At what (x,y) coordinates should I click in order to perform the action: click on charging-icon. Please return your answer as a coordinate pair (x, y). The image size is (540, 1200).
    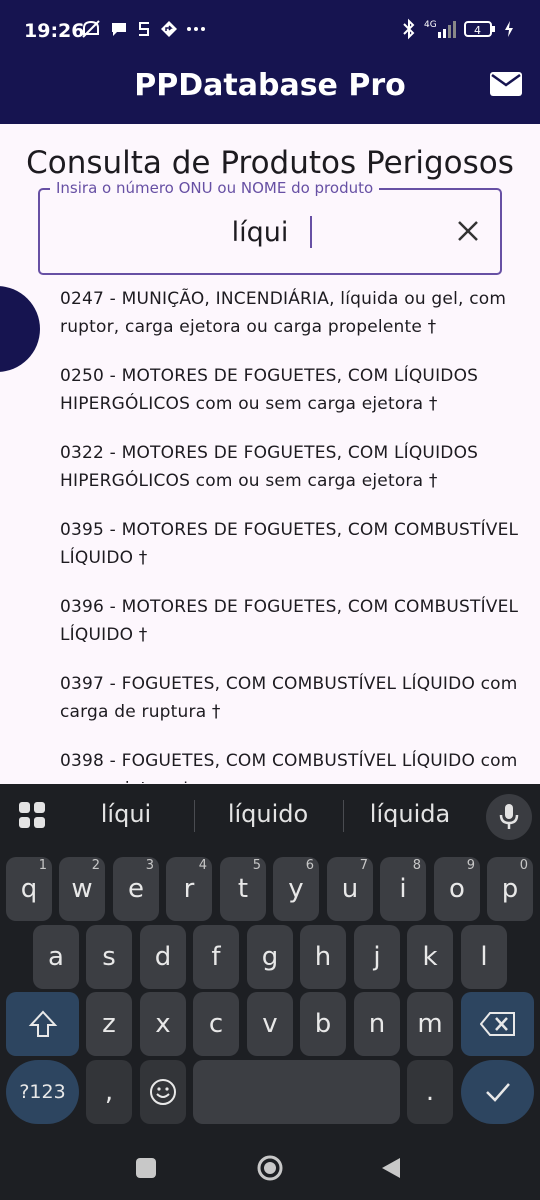
    Looking at the image, I should click on (509, 29).